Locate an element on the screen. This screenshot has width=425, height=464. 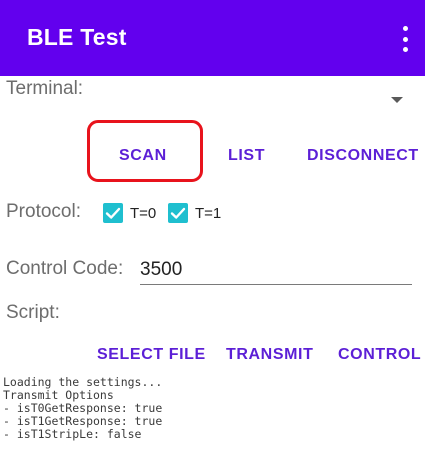
terminal-label: Terminal: is located at coordinates (45, 88).